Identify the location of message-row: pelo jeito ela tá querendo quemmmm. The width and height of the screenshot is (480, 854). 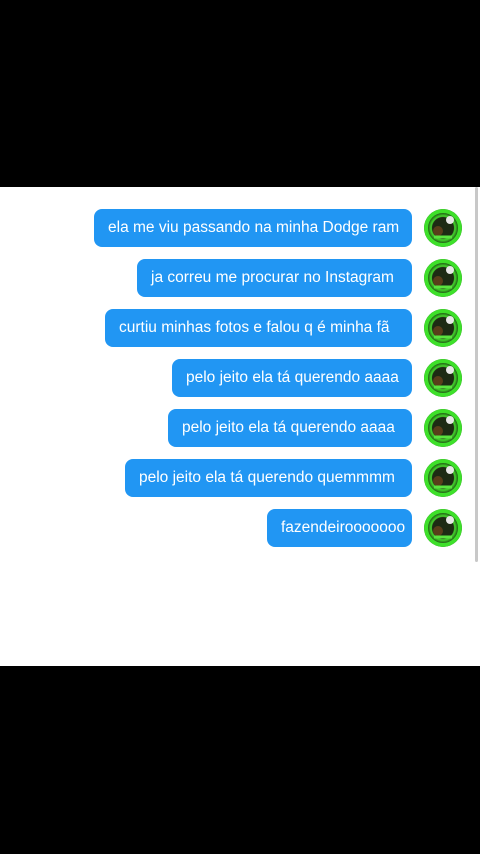
(240, 478).